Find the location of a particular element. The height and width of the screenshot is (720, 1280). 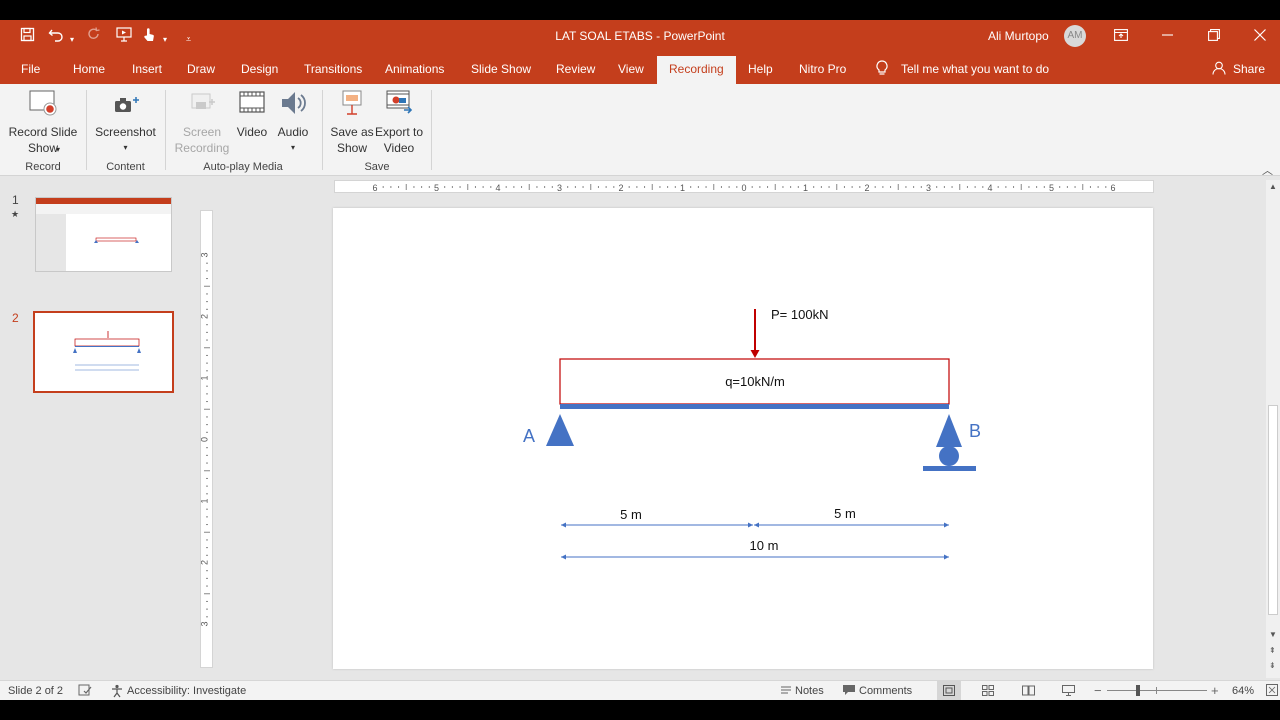

user-name: Ali Murtopo is located at coordinates (1018, 36).